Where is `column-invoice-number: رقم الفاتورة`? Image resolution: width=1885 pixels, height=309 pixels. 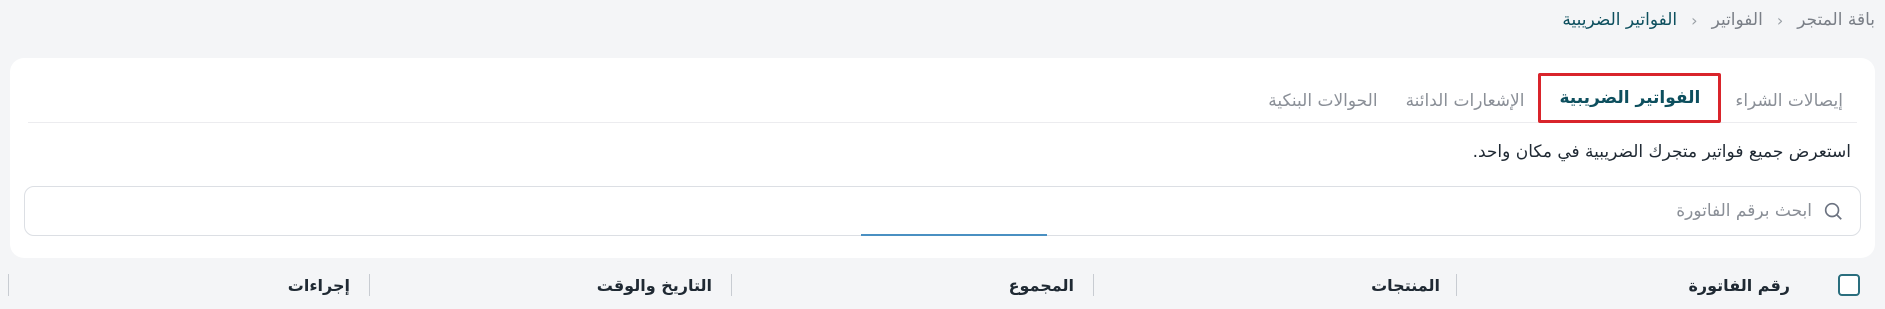 column-invoice-number: رقم الفاتورة is located at coordinates (1739, 285).